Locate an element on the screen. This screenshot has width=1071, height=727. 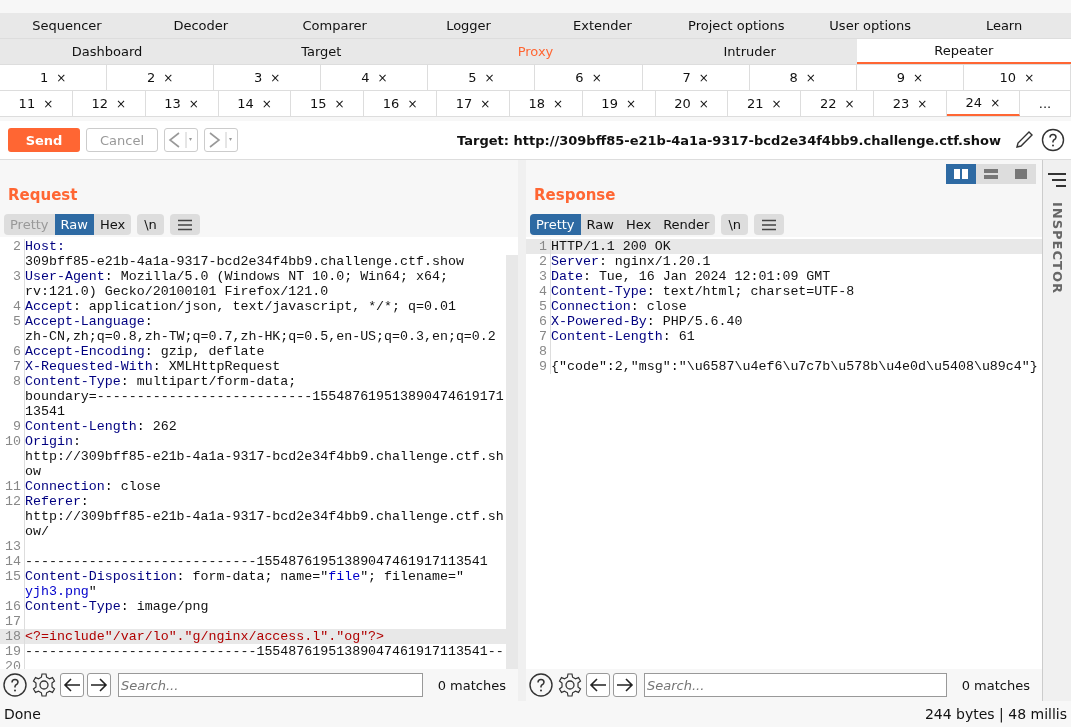
repeater-tab: 7 × is located at coordinates (696, 77).